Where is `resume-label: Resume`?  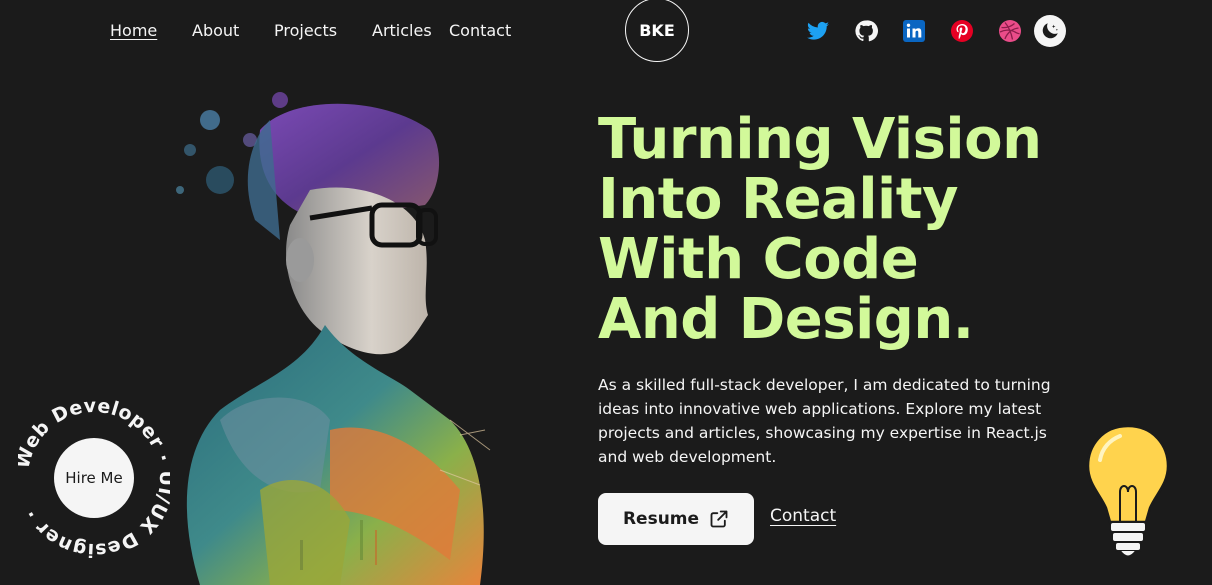 resume-label: Resume is located at coordinates (661, 519).